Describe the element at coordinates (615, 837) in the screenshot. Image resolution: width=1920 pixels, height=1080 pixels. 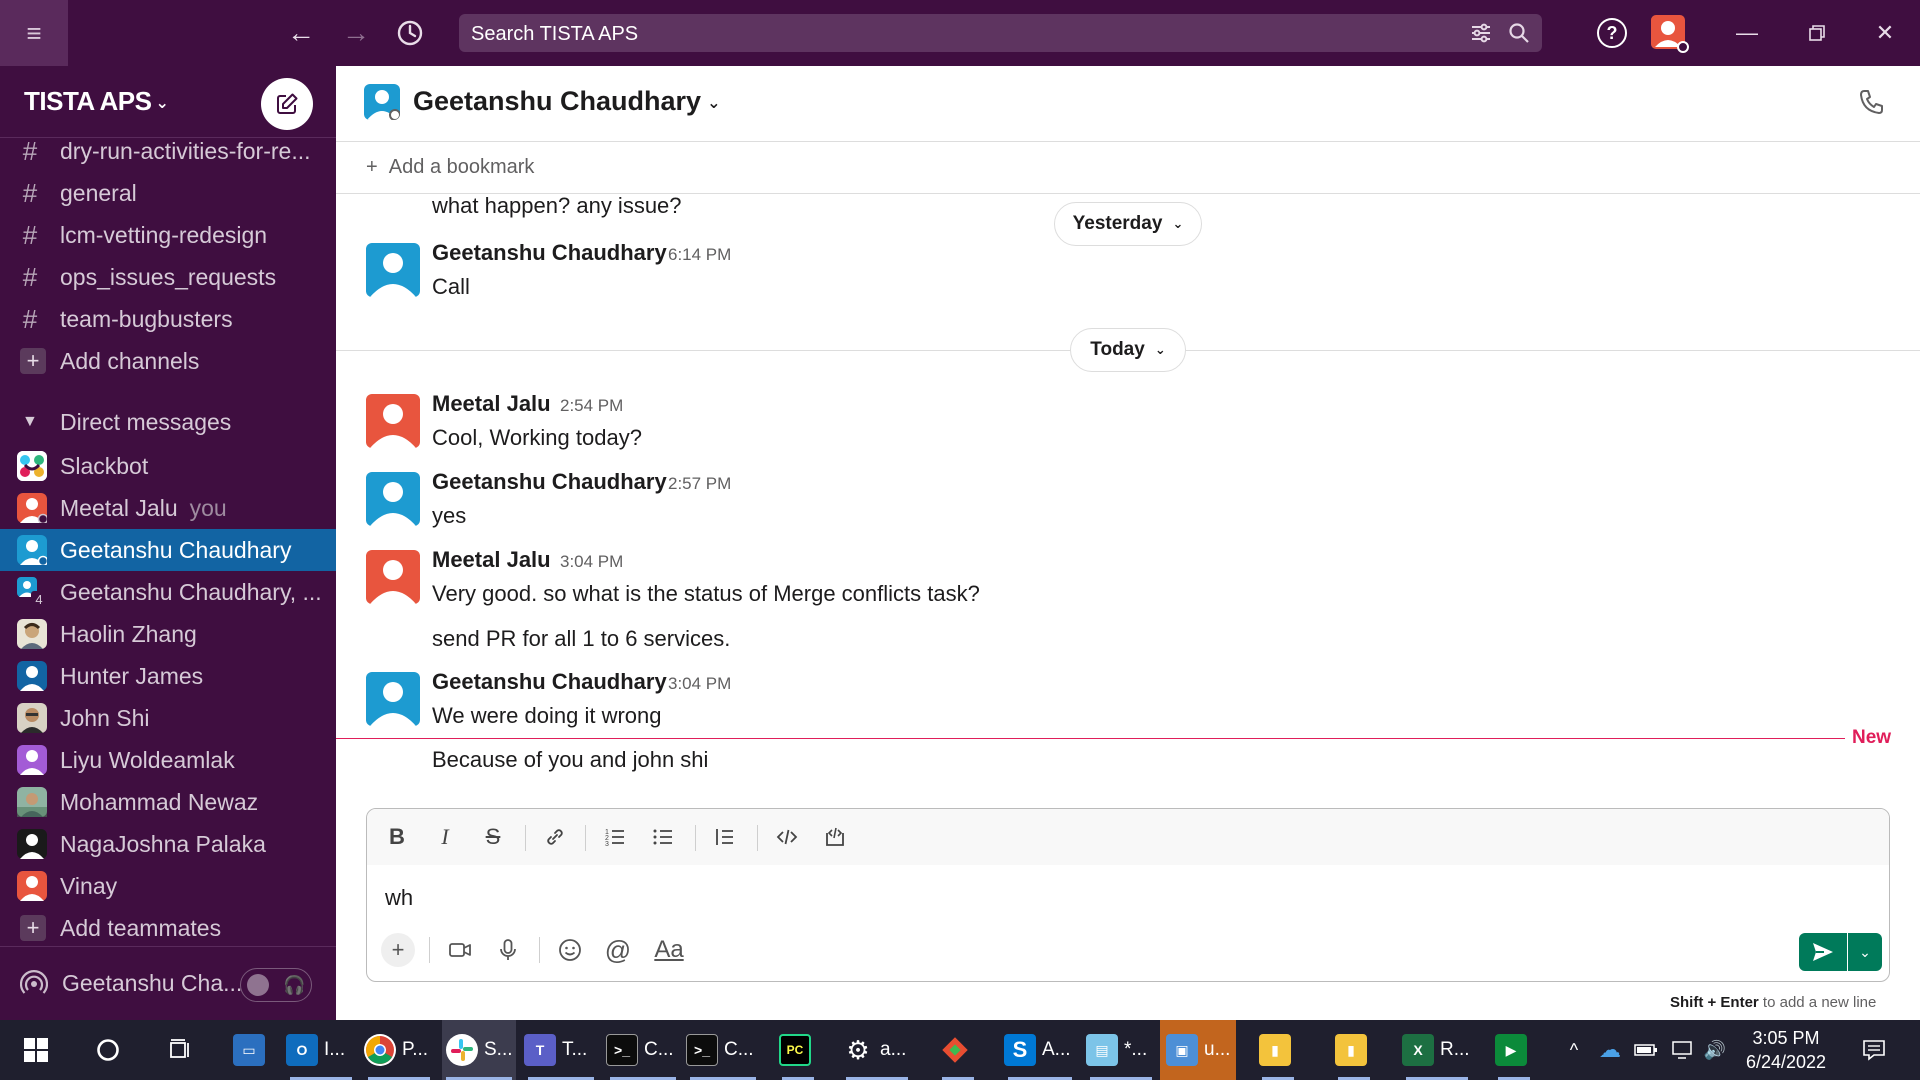
I see `ordered-list-icon: 123` at that location.